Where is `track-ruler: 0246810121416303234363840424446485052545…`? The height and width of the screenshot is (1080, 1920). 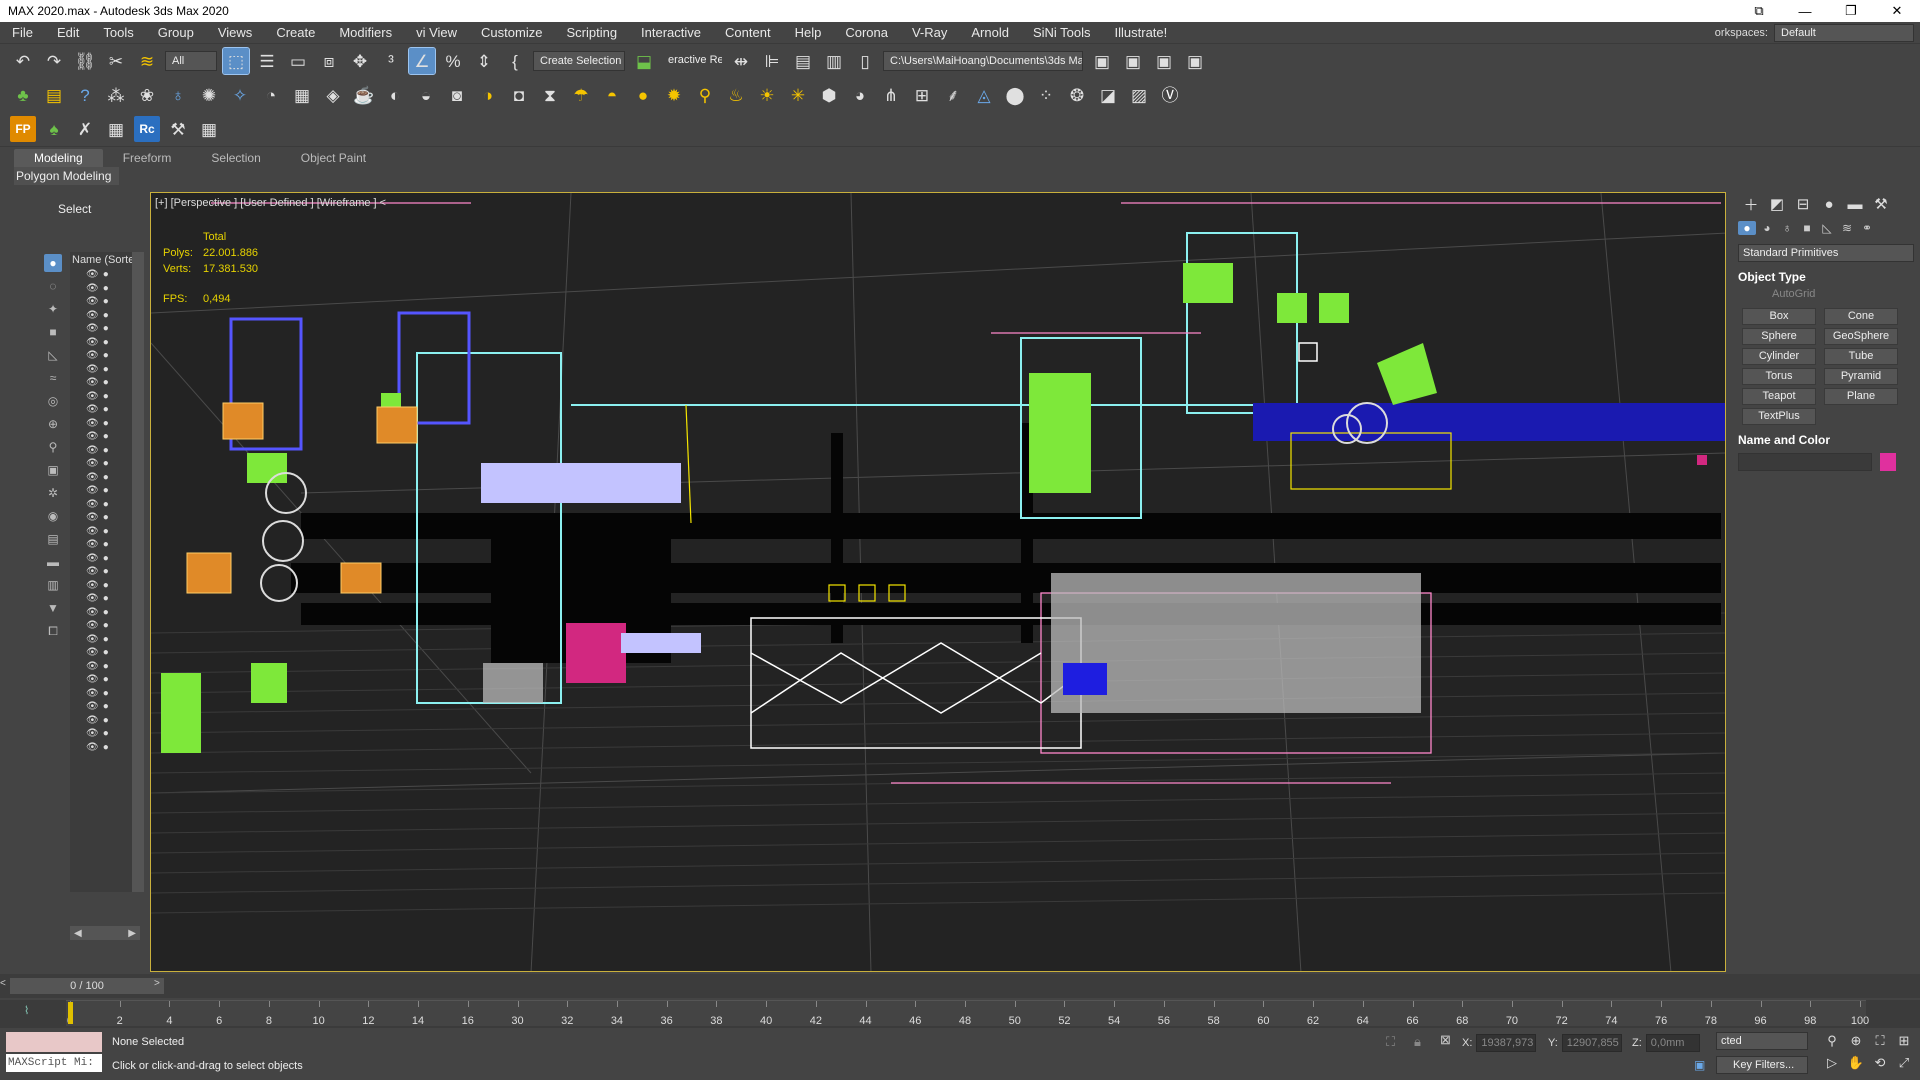
track-ruler: 0246810121416303234363840424446485052545… is located at coordinates (967, 1013).